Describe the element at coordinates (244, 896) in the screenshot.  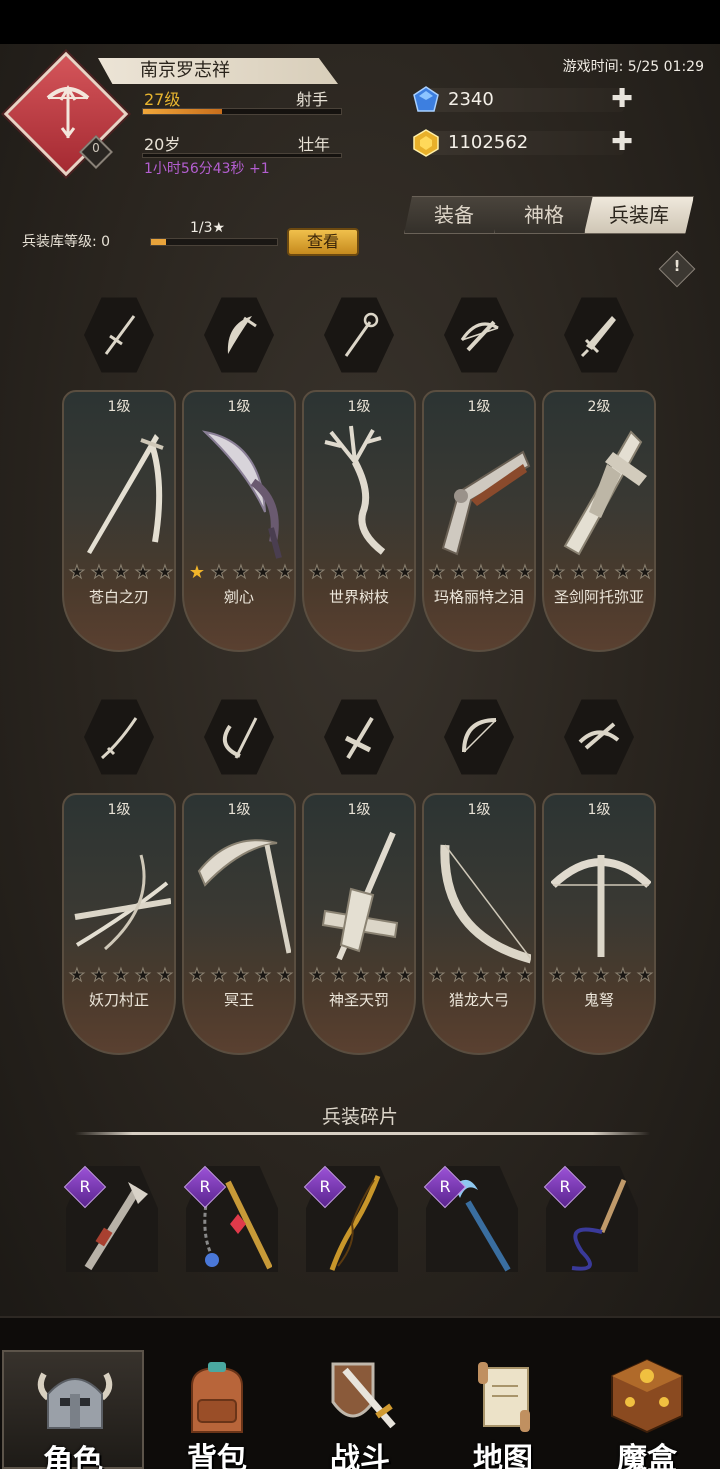
I see `hades-scythe-art` at that location.